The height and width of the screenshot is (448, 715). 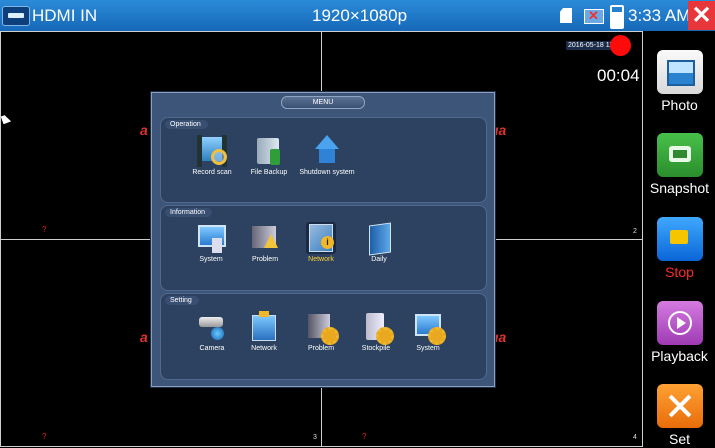 What do you see at coordinates (189, 212) in the screenshot?
I see `section-label: Information` at bounding box center [189, 212].